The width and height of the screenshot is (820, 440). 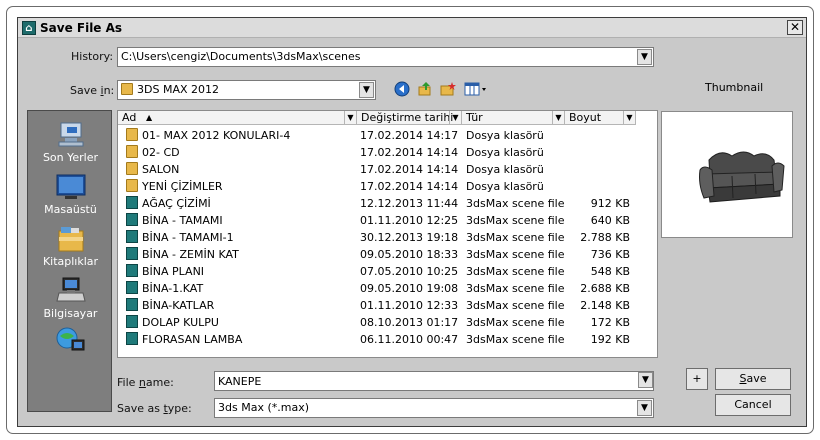 What do you see at coordinates (81, 28) in the screenshot?
I see `dialog-title: Save File As` at bounding box center [81, 28].